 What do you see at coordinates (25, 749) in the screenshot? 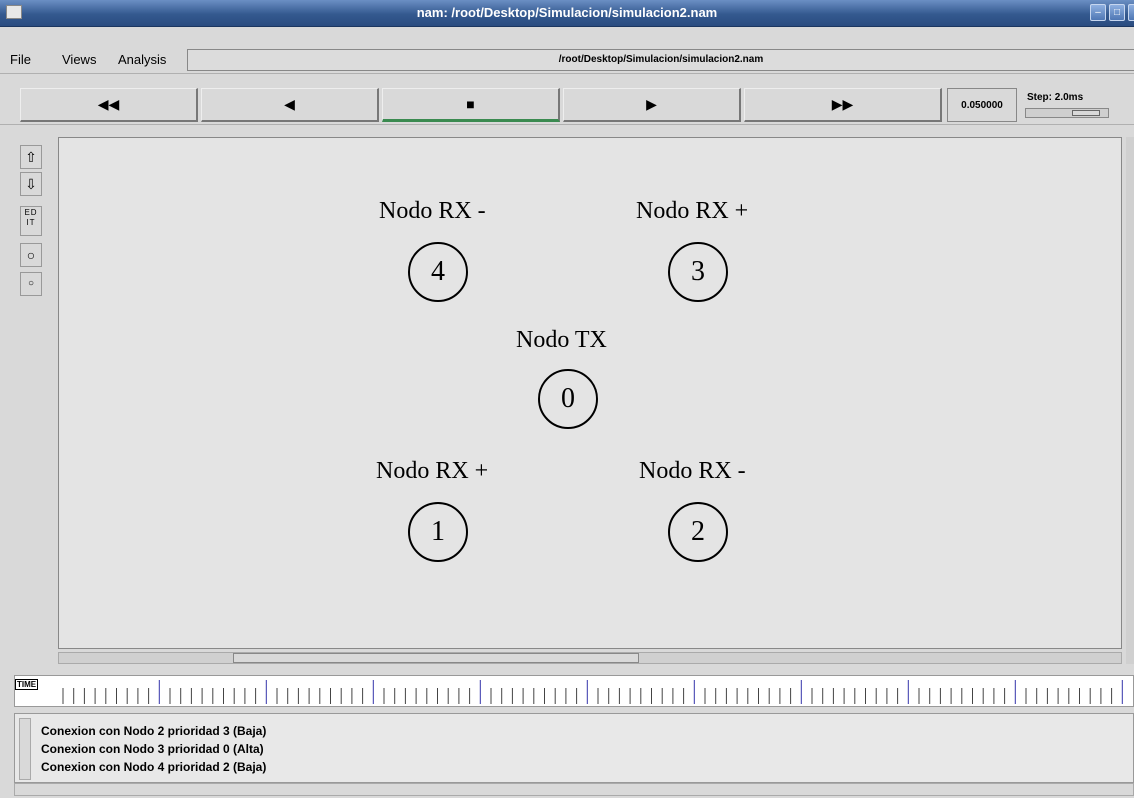
I see `log-vertical-scrollbar` at bounding box center [25, 749].